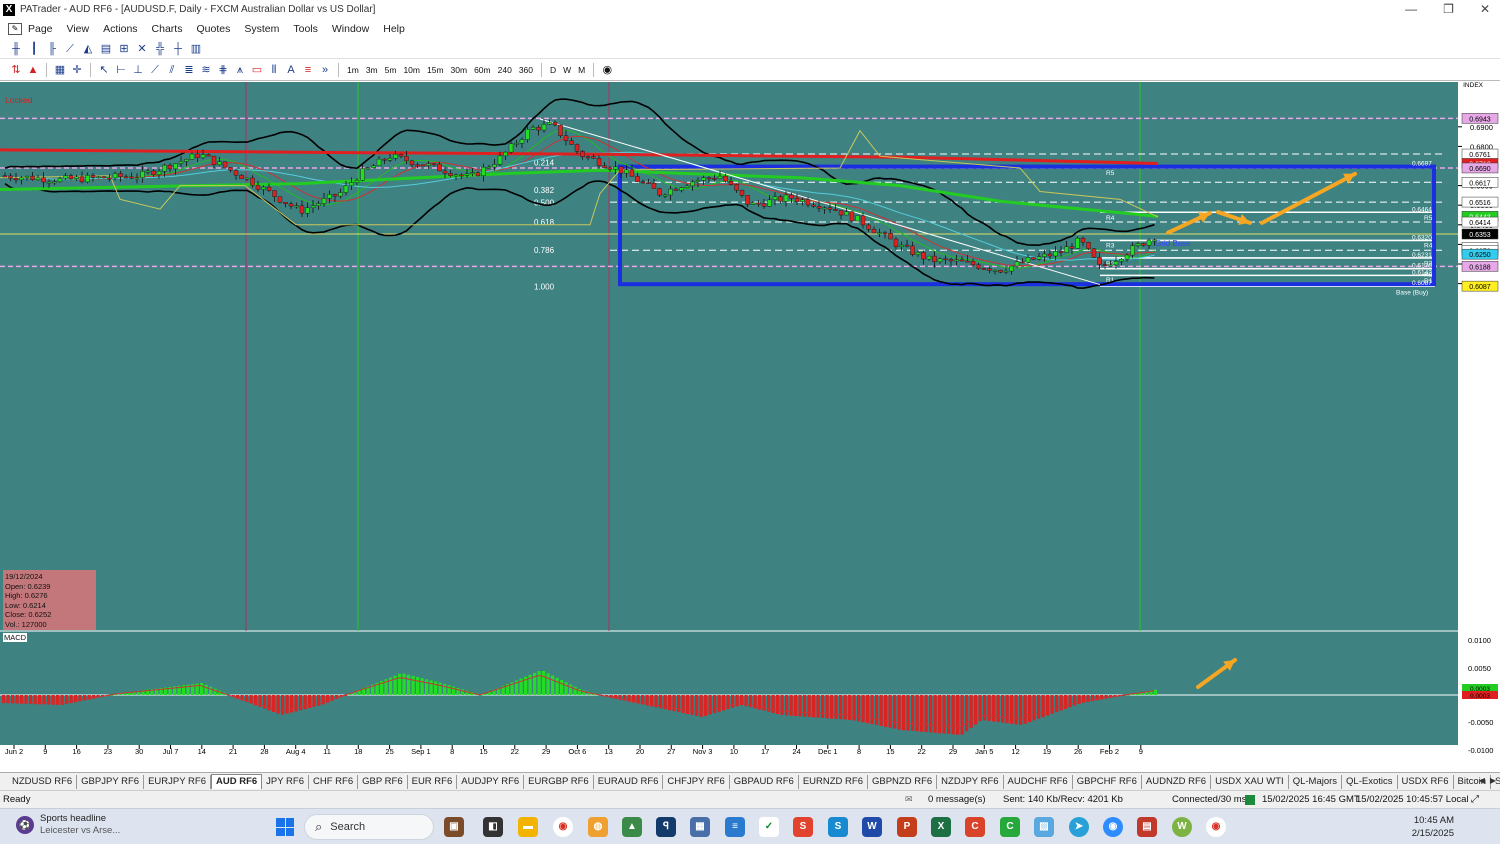  I want to click on symbol-tab: GBPCHF RF6, so click(1107, 781).